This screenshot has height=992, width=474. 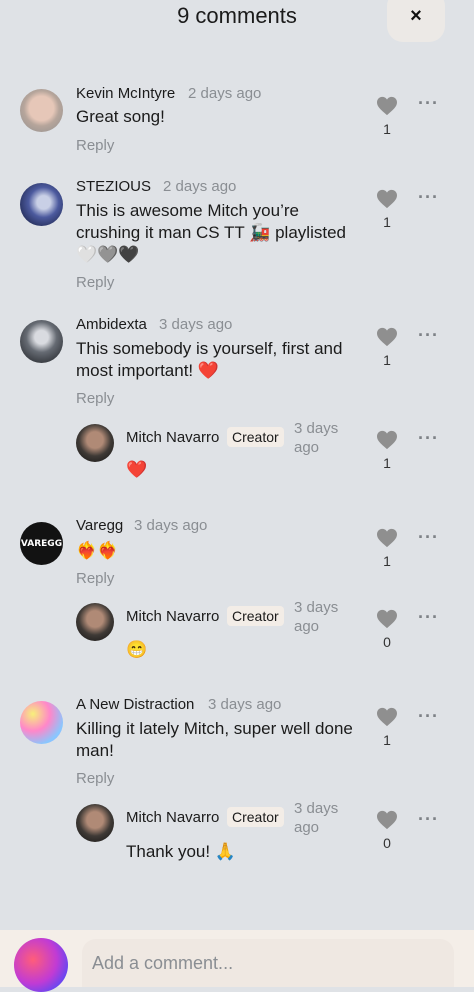 I want to click on add-comment-input, so click(x=268, y=963).